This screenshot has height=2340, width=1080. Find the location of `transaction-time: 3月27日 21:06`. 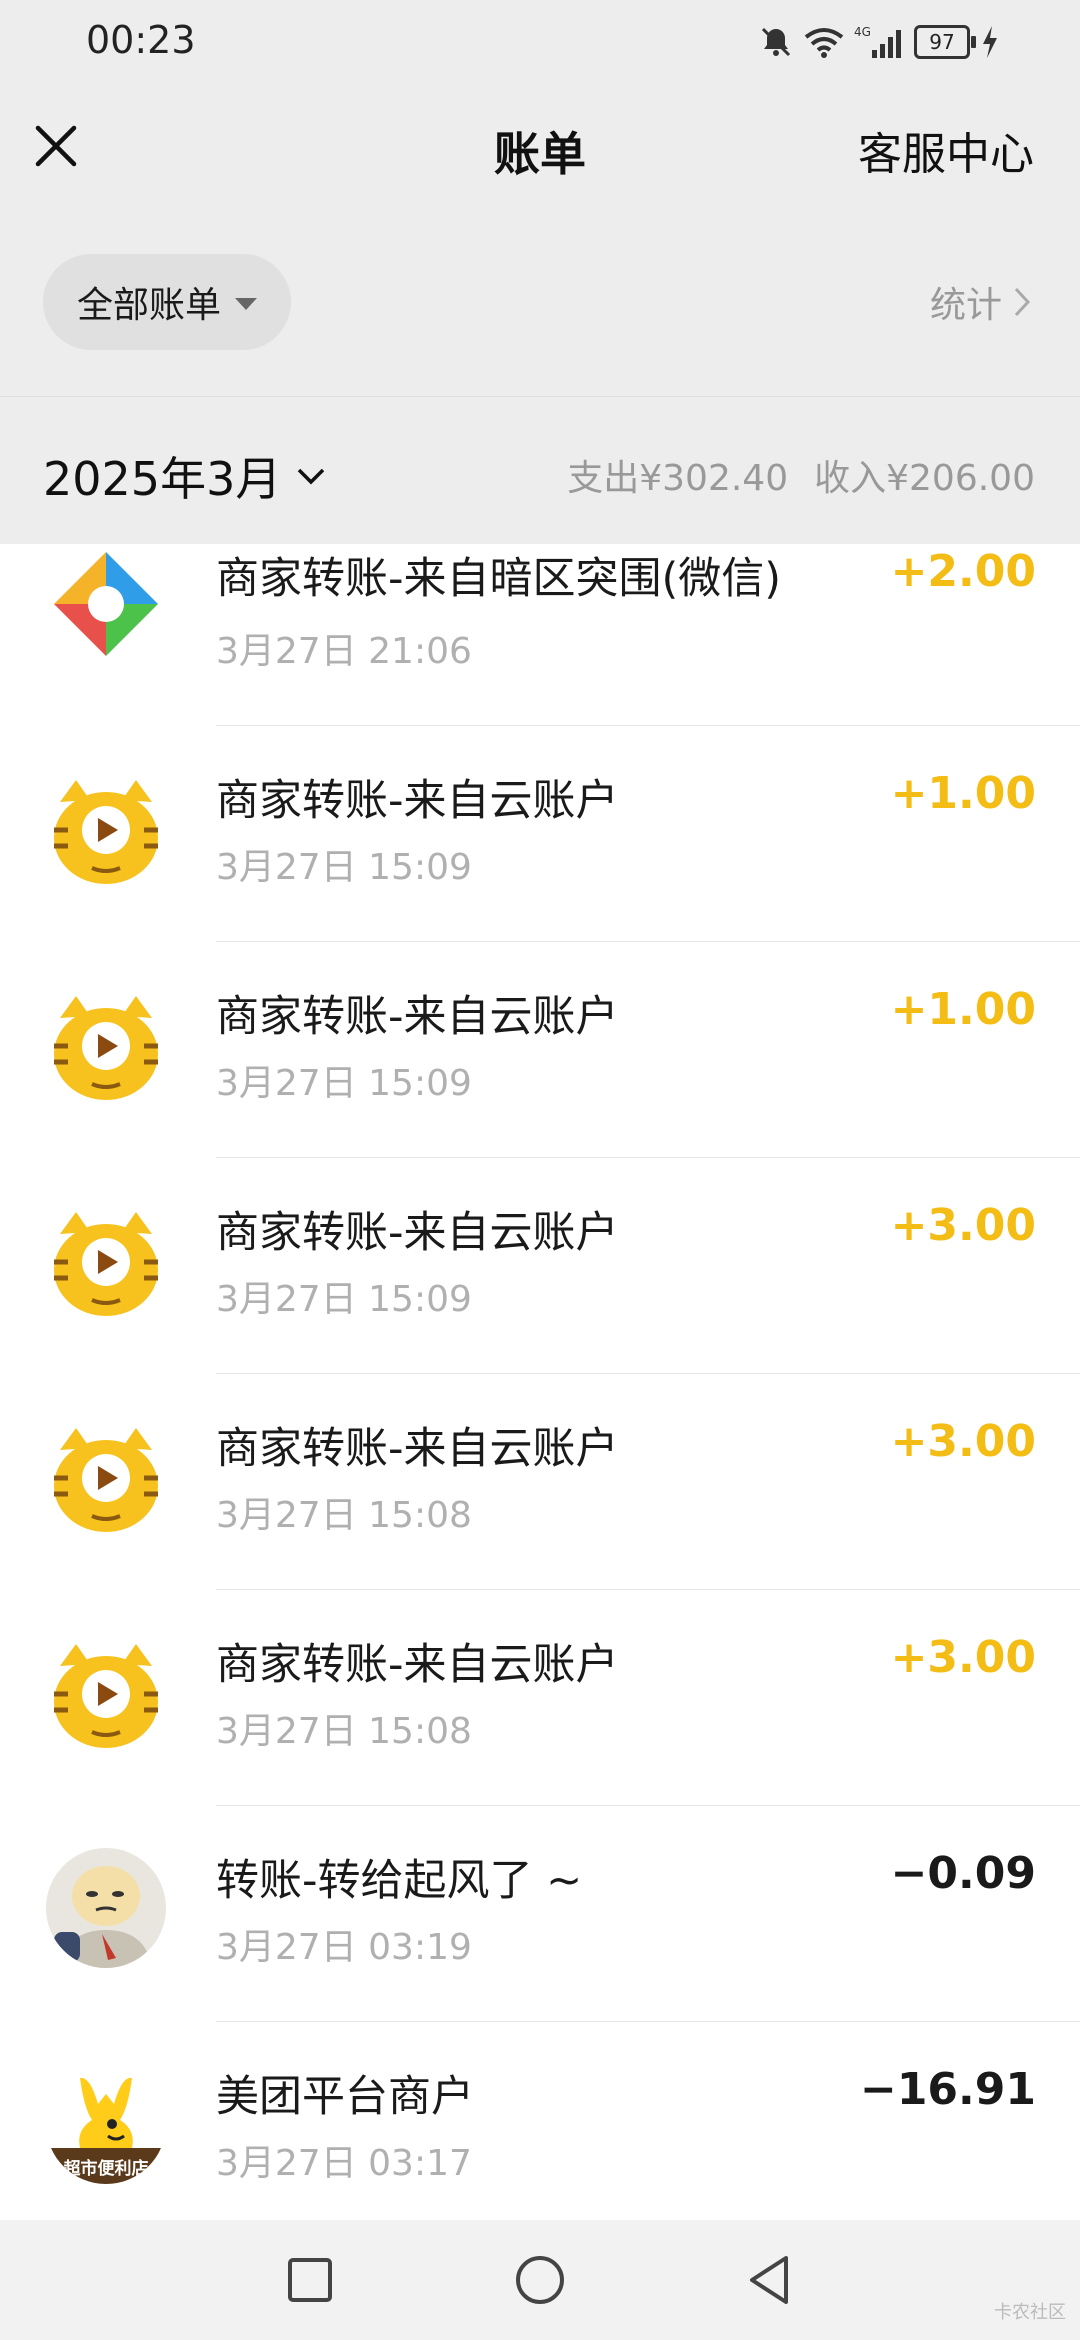

transaction-time: 3月27日 21:06 is located at coordinates (344, 651).